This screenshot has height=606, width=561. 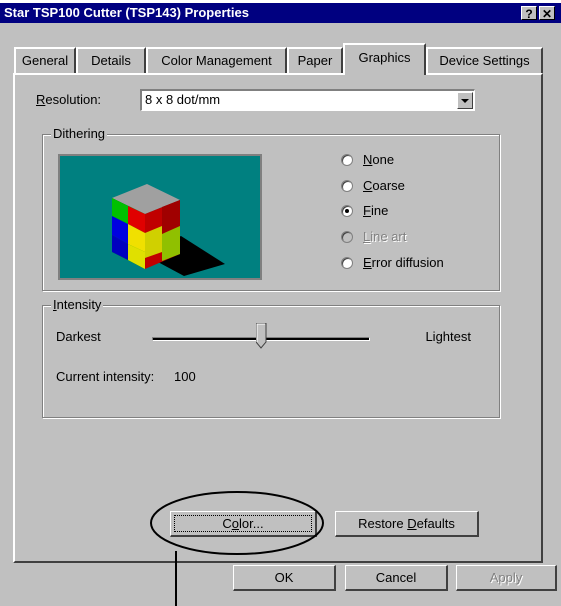 What do you see at coordinates (237, 523) in the screenshot?
I see `highlight-ellipse` at bounding box center [237, 523].